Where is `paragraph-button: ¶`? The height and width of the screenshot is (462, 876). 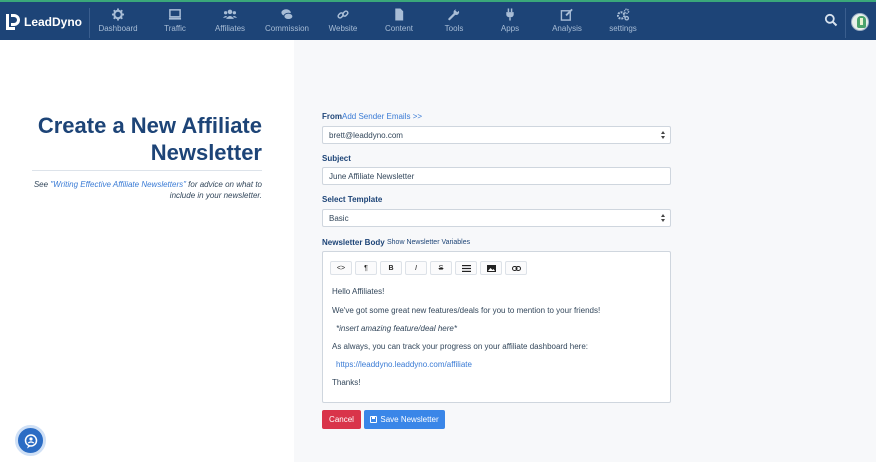 paragraph-button: ¶ is located at coordinates (366, 268).